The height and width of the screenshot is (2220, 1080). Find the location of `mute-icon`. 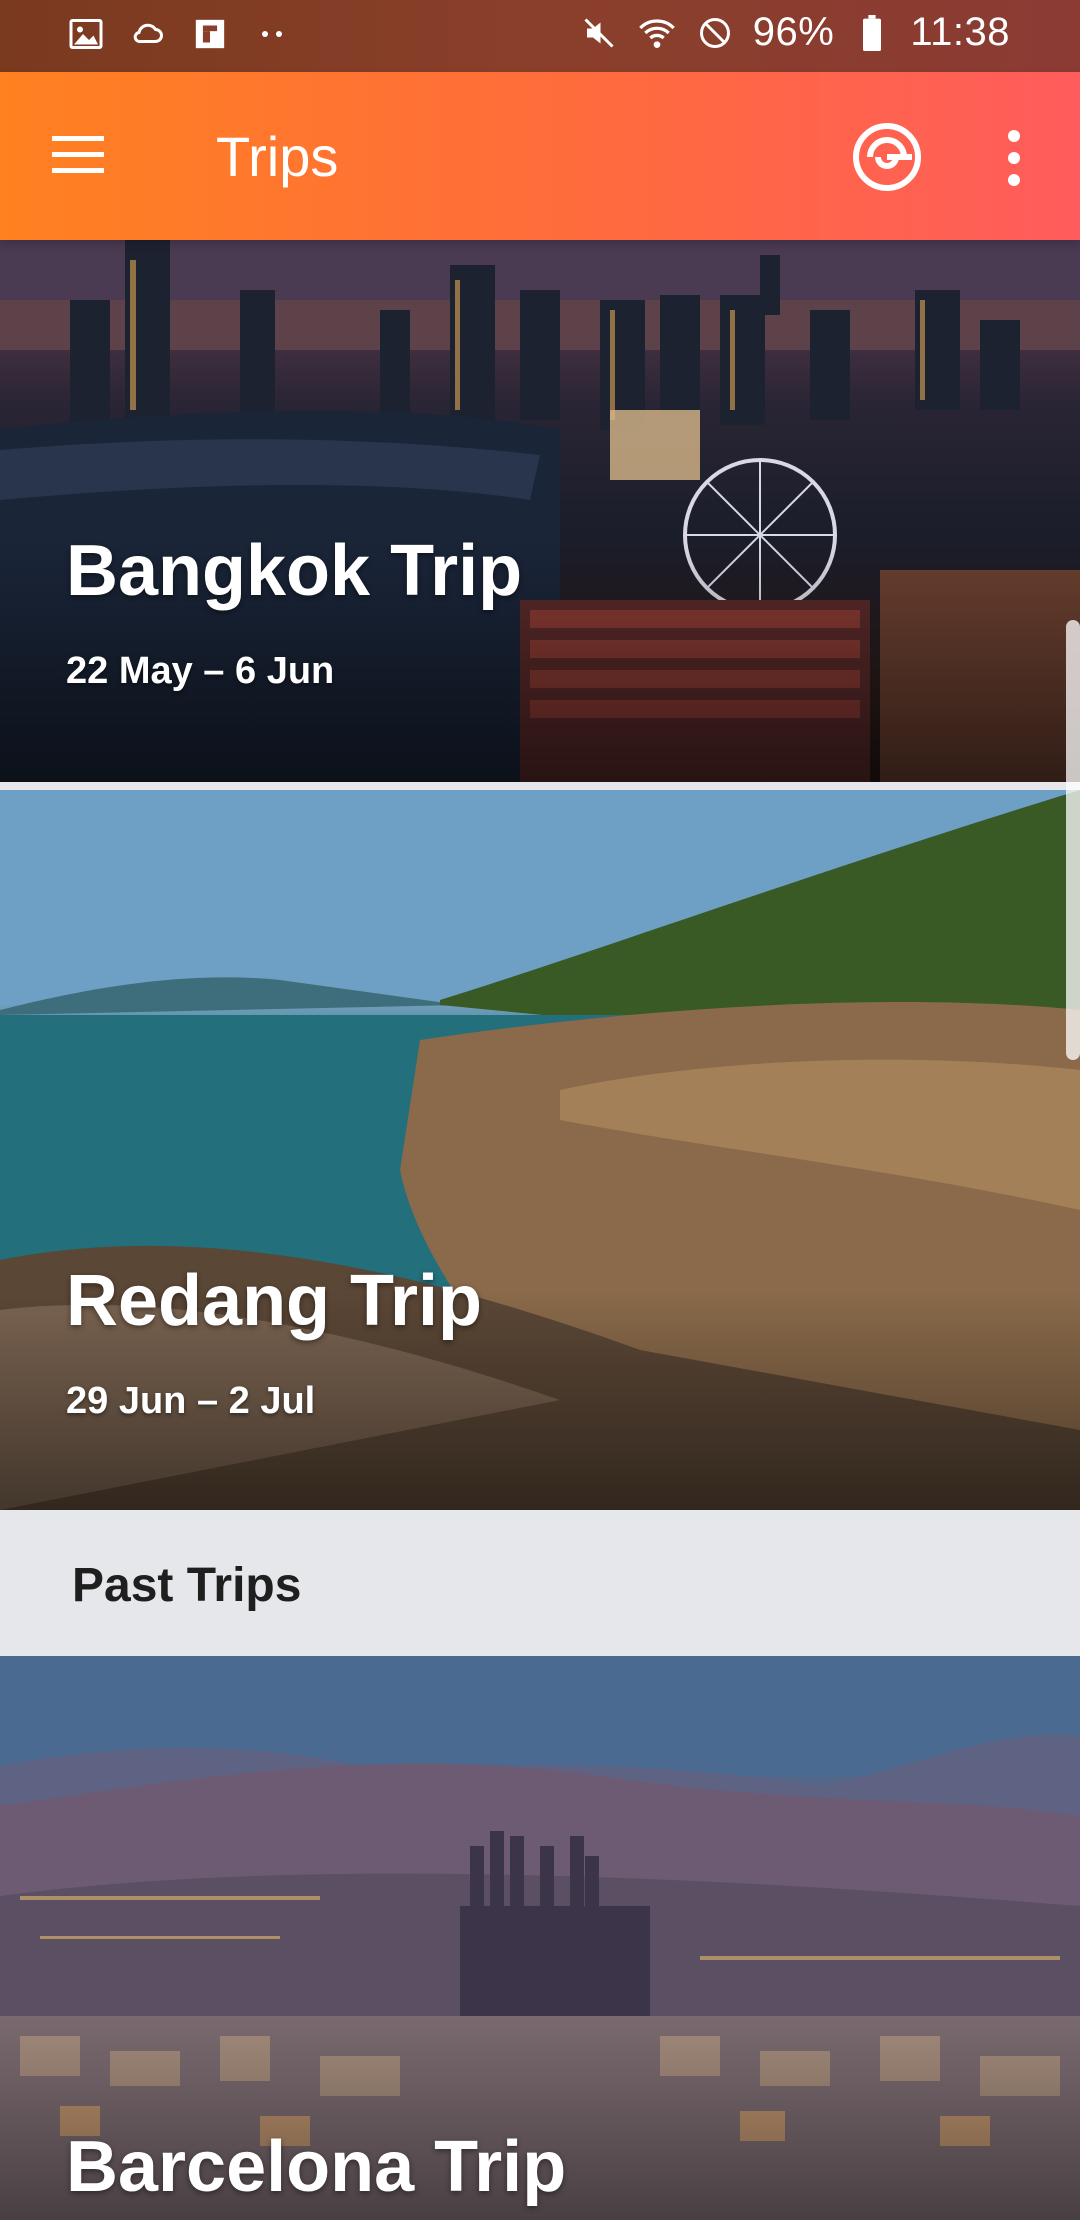

mute-icon is located at coordinates (599, 33).